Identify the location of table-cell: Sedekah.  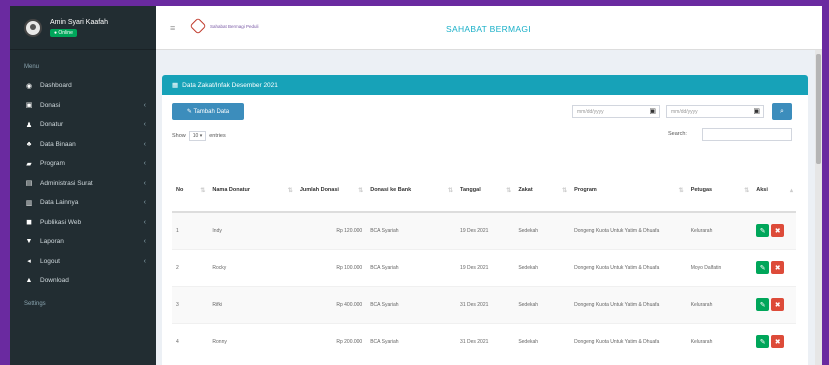
(542, 230).